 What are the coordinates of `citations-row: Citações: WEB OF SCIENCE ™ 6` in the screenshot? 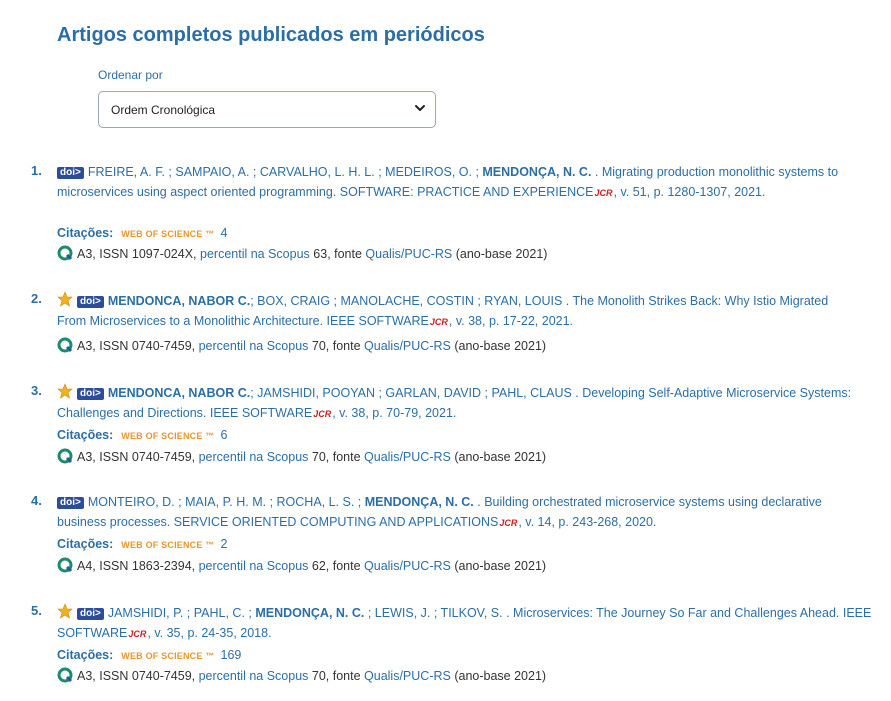 It's located at (142, 437).